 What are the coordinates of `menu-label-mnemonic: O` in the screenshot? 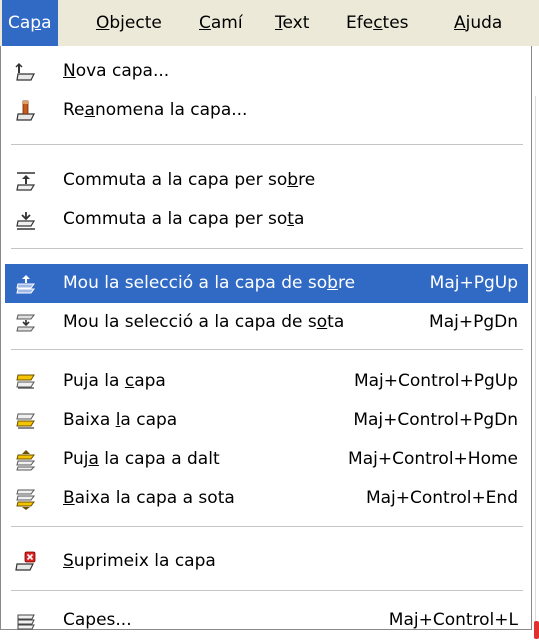 It's located at (103, 23).